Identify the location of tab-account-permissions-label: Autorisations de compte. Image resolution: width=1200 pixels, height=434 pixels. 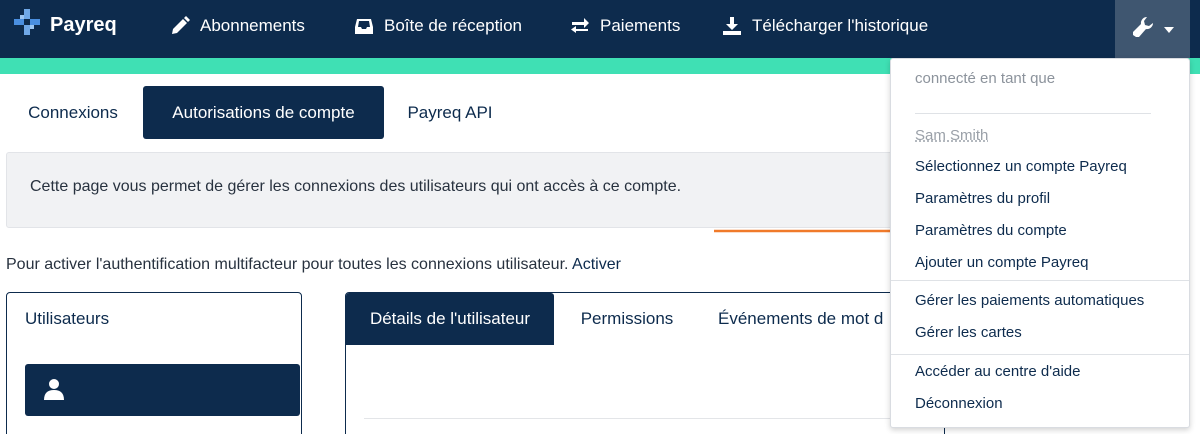
(263, 112).